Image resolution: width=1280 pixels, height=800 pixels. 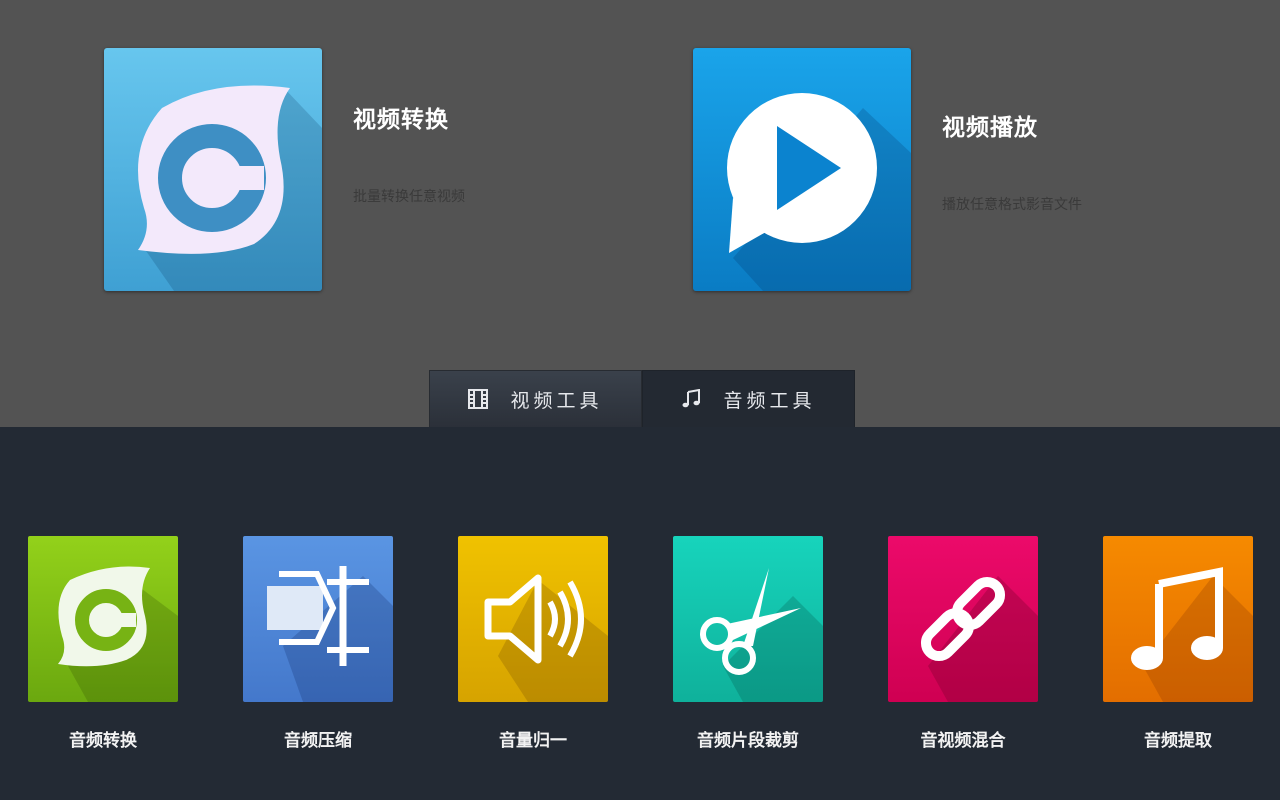 What do you see at coordinates (1178, 741) in the screenshot?
I see `tool-label: 音频提取` at bounding box center [1178, 741].